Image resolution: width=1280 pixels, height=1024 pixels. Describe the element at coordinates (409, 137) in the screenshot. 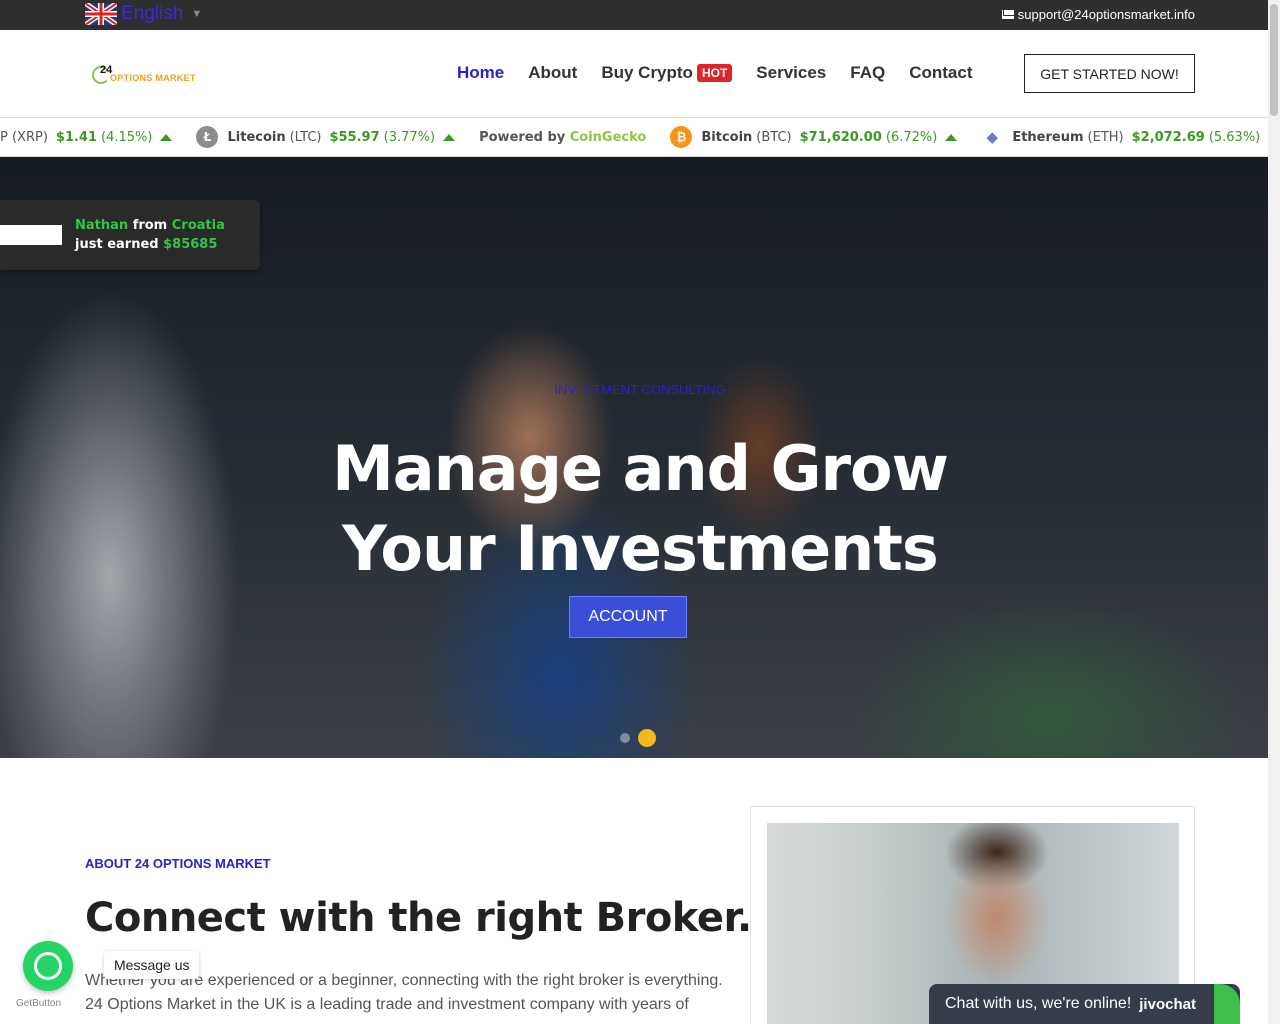

I see `ticker-change: (3.77%)` at that location.